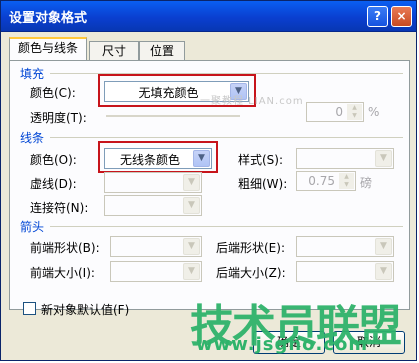 Image resolution: width=419 pixels, height=363 pixels. What do you see at coordinates (29, 308) in the screenshot?
I see `default-checkbox` at bounding box center [29, 308].